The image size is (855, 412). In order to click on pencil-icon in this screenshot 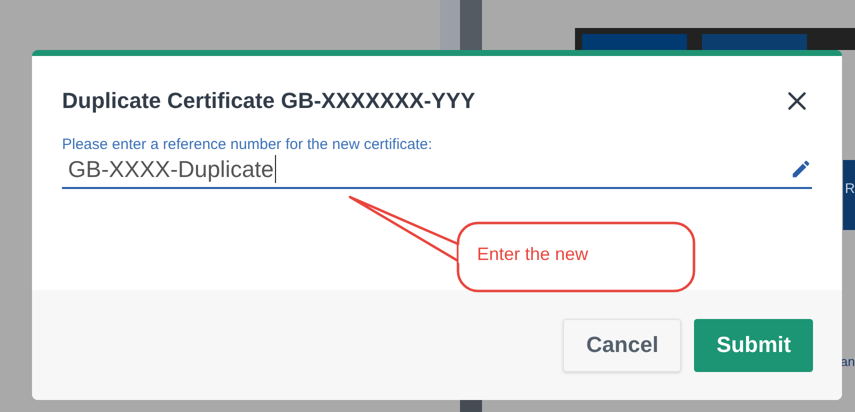, I will do `click(801, 169)`.